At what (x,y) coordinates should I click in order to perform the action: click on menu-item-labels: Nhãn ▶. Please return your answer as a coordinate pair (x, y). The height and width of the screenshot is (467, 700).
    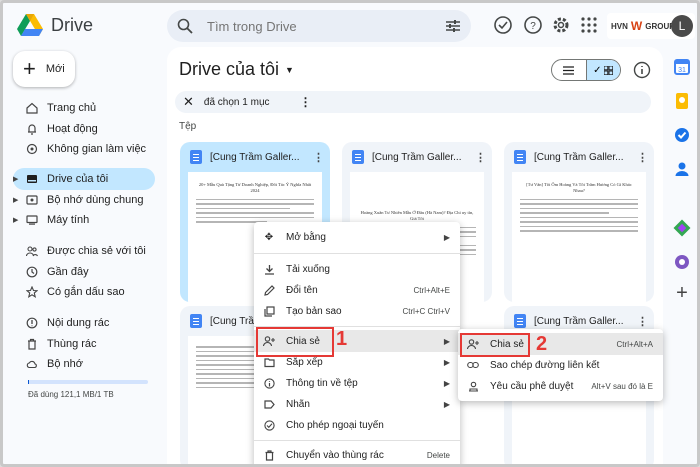
    Looking at the image, I should click on (357, 404).